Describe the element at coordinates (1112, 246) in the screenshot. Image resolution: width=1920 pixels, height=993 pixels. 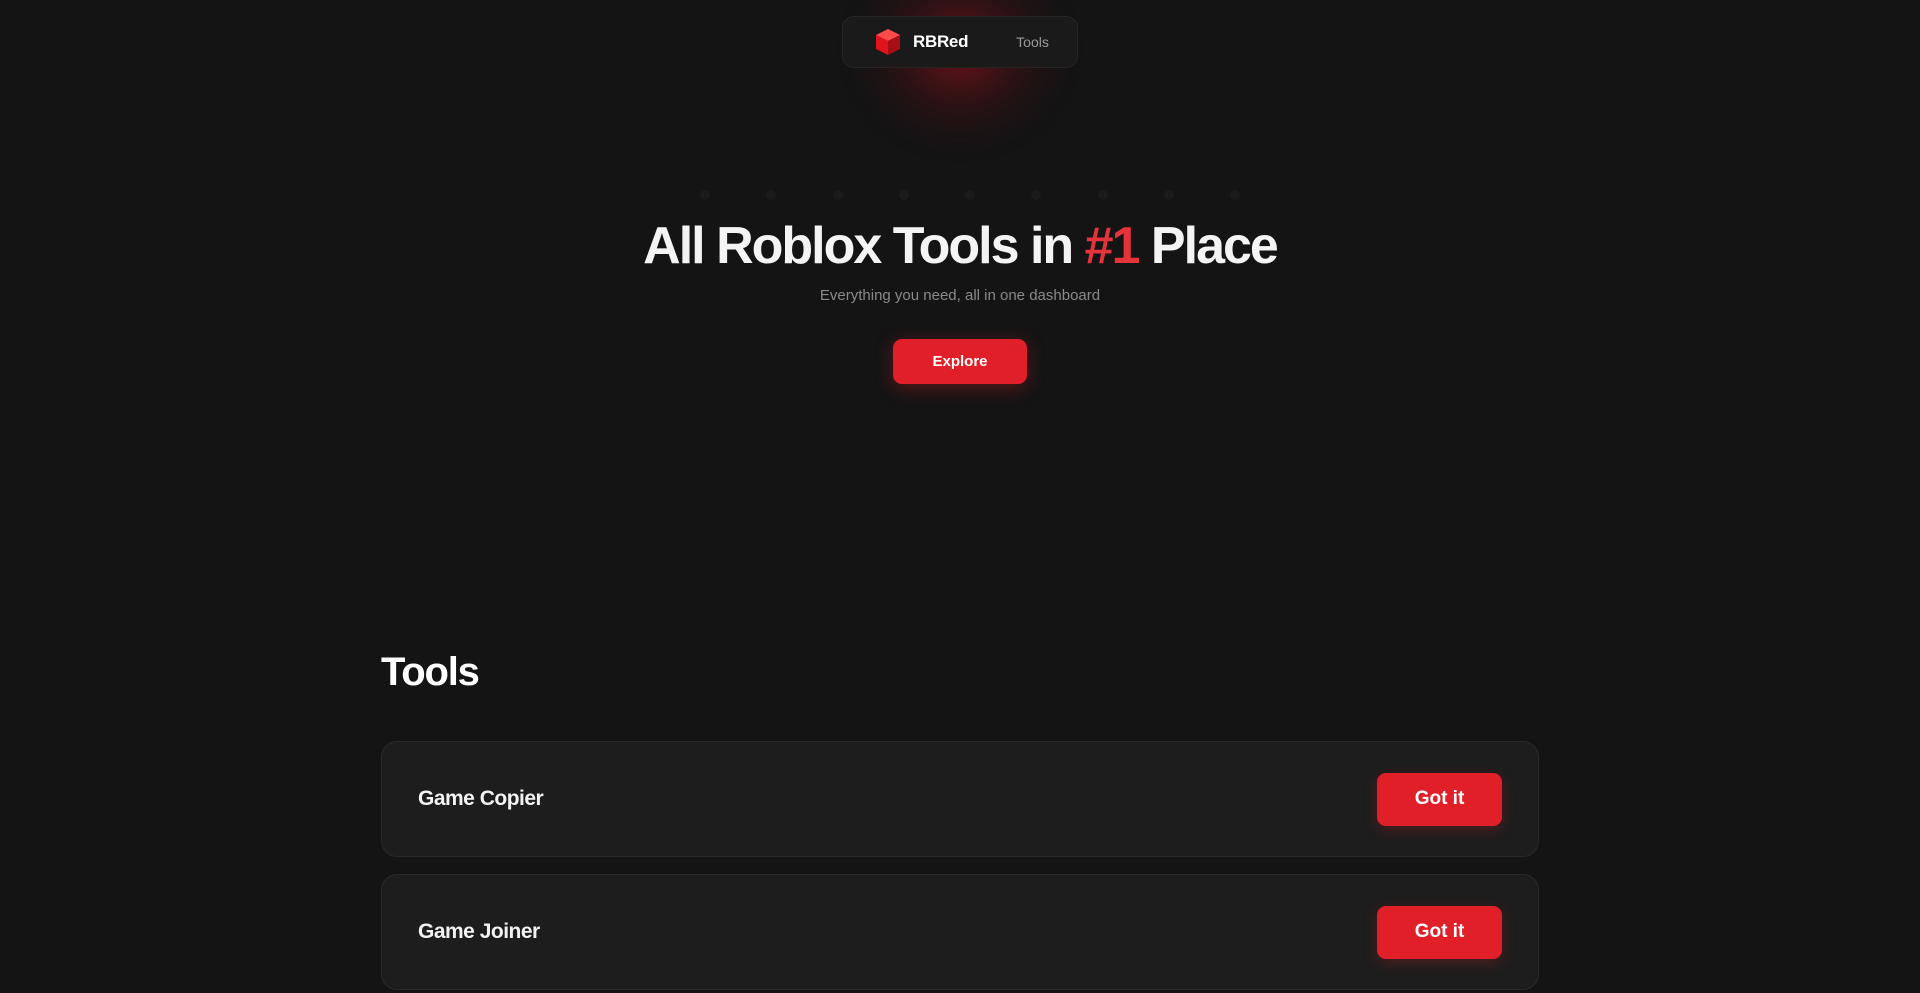
I see `hero-title-accent: #1` at that location.